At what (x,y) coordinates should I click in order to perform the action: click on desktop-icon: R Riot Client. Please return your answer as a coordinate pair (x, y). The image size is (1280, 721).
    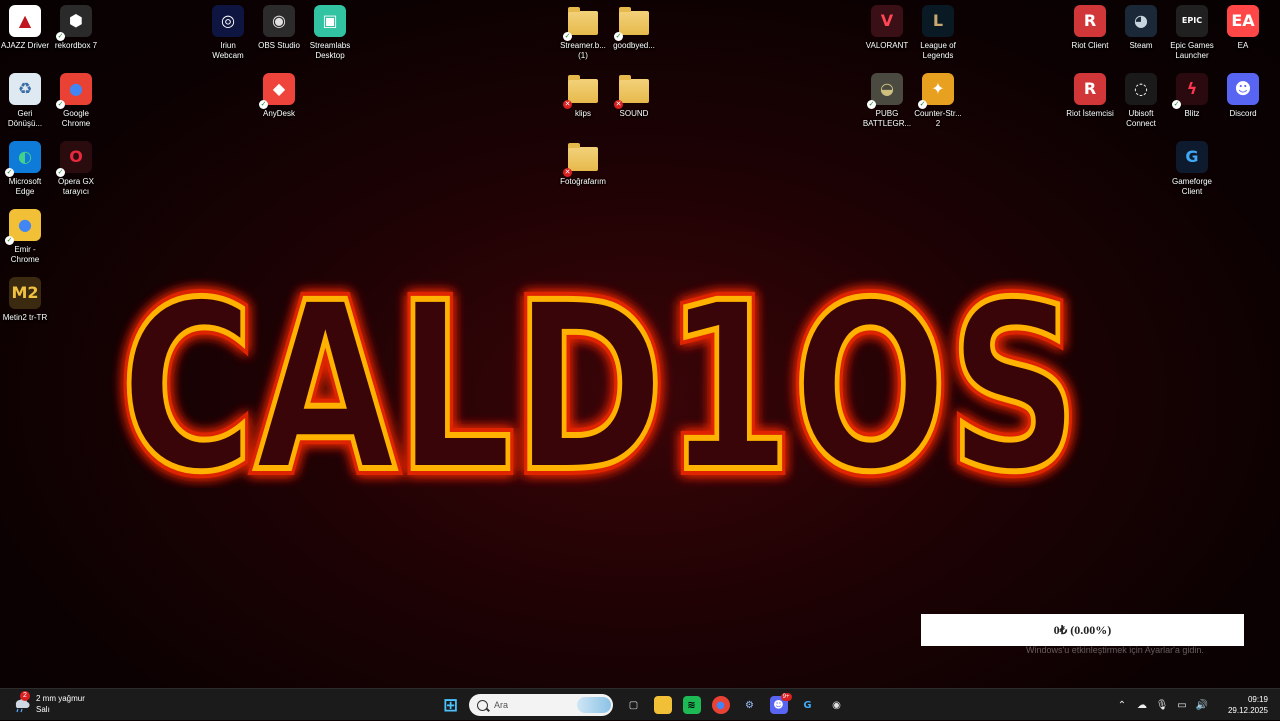
    Looking at the image, I should click on (1090, 28).